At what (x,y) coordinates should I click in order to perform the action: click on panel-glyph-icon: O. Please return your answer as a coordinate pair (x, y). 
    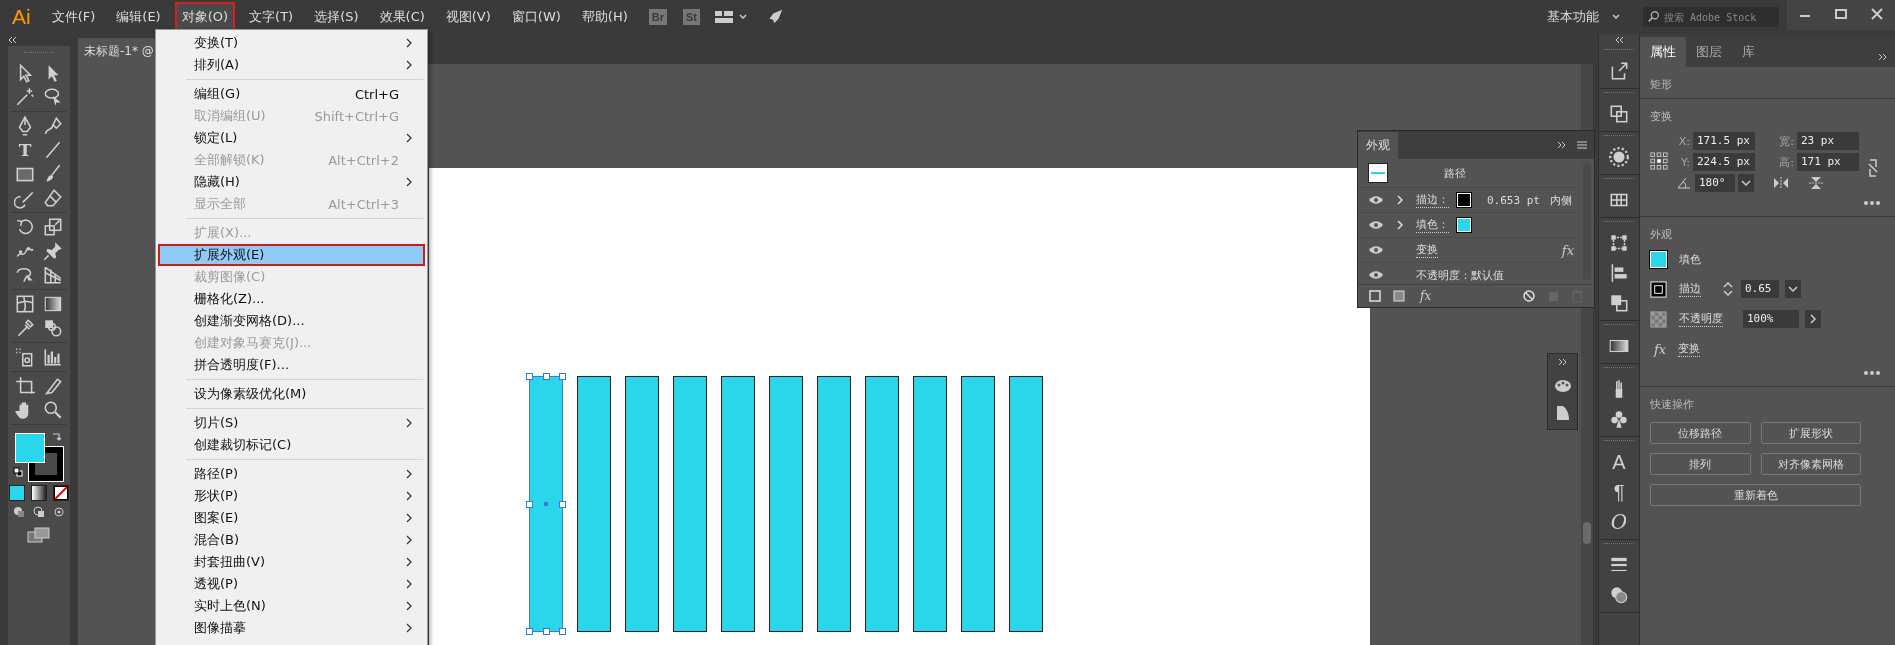
    Looking at the image, I should click on (1619, 522).